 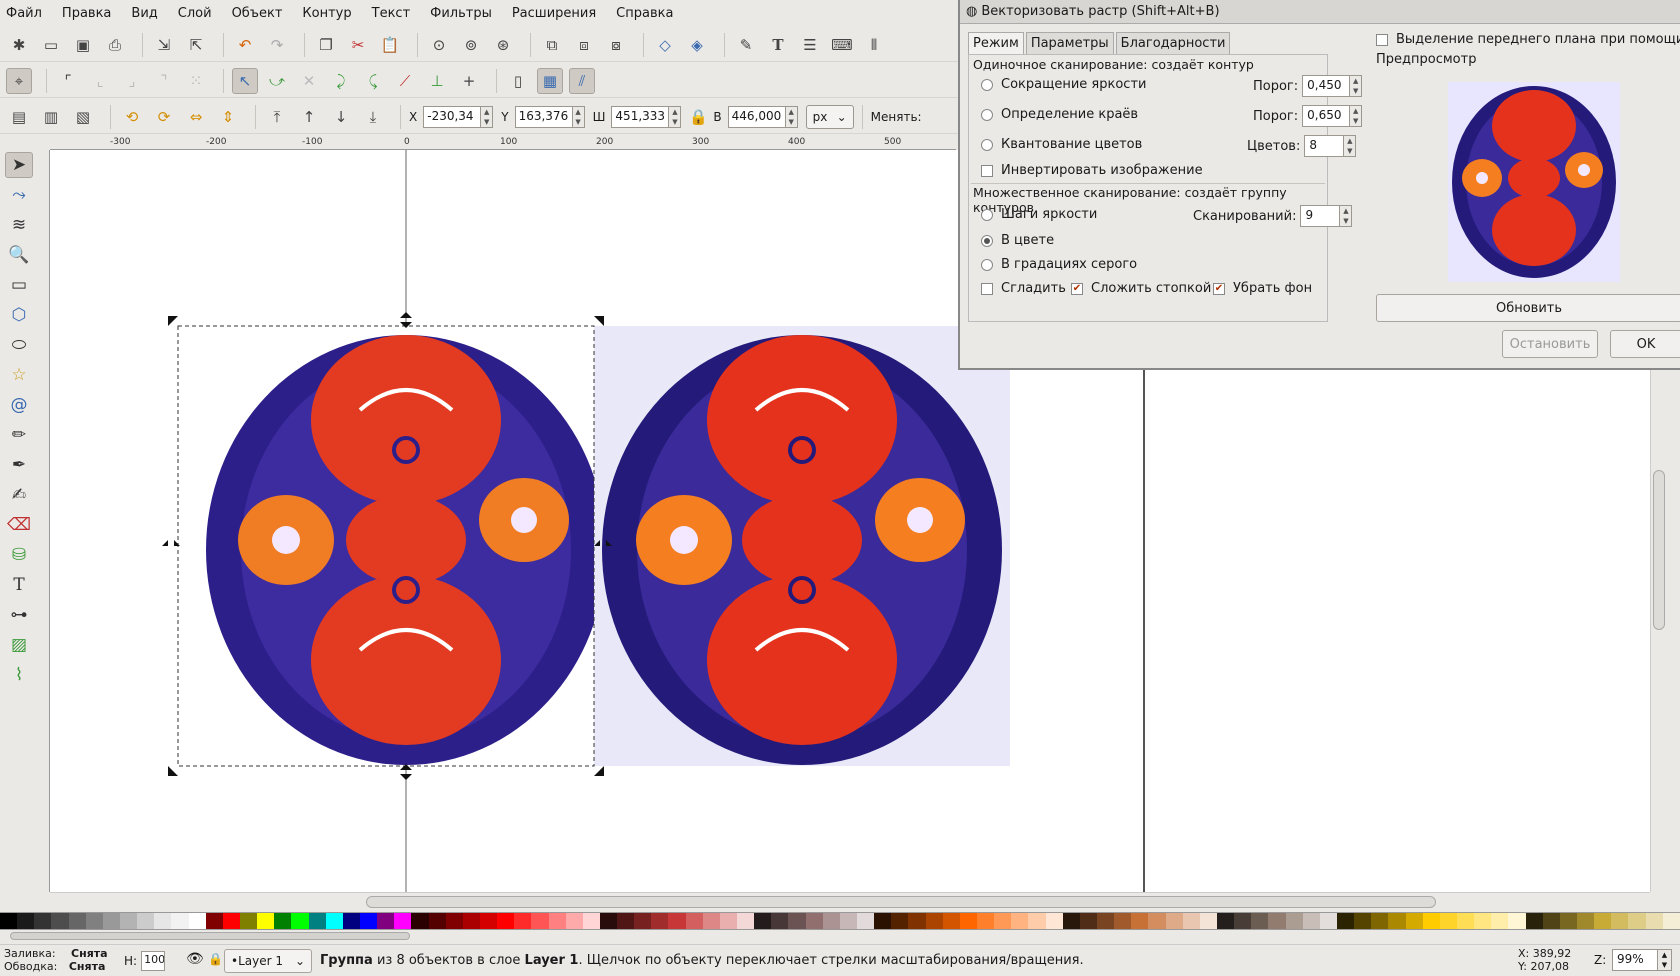 What do you see at coordinates (1069, 43) in the screenshot?
I see `tab-options: Параметры` at bounding box center [1069, 43].